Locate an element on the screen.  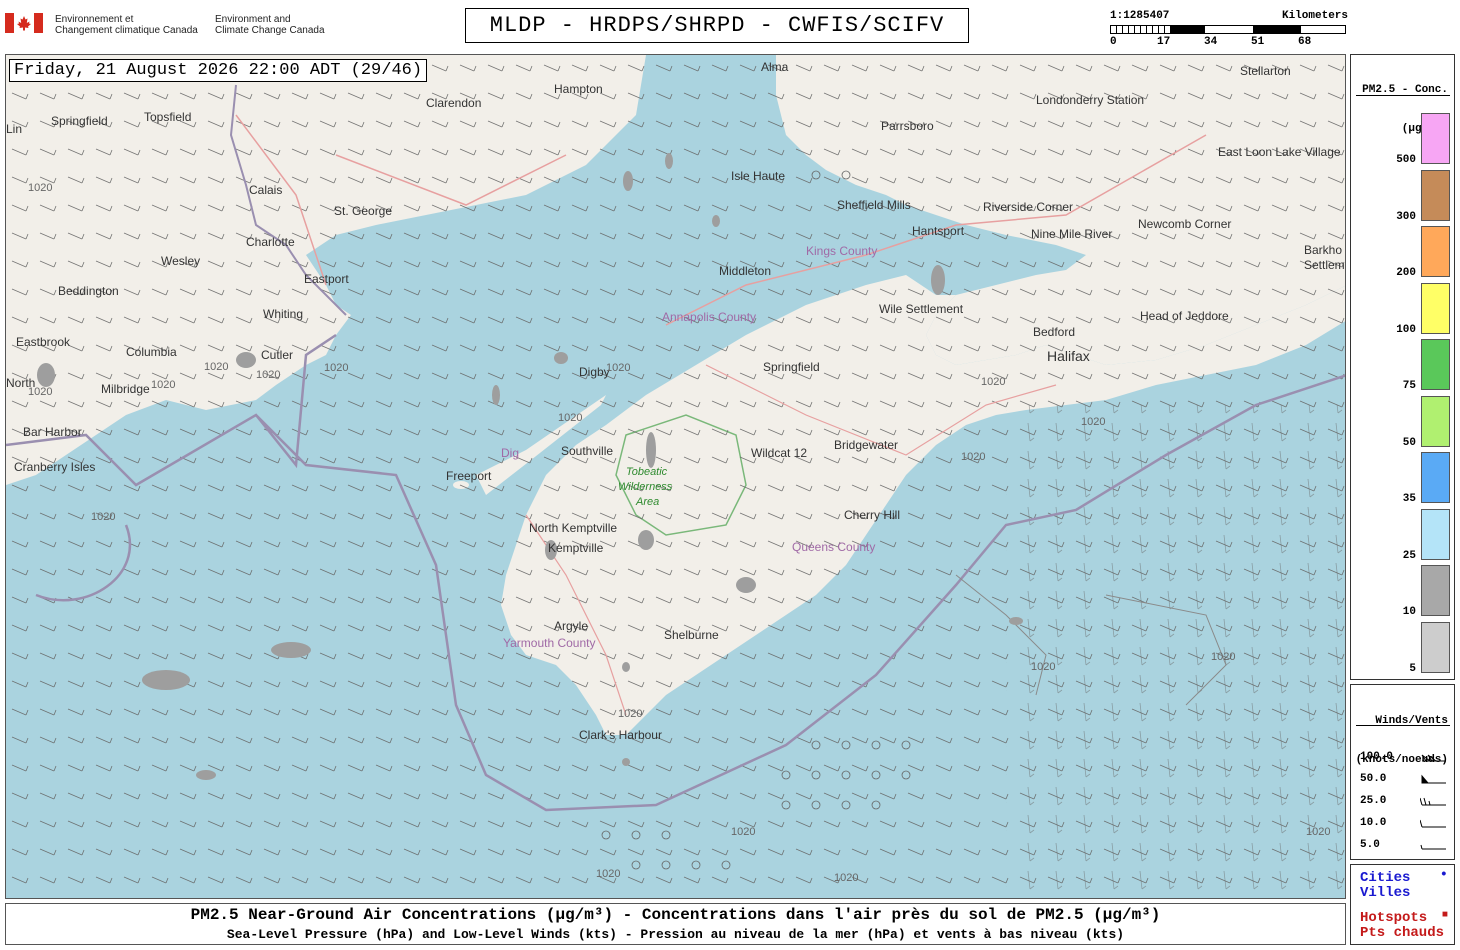
pm25-legend-label: 25 is located at coordinates (1409, 555).